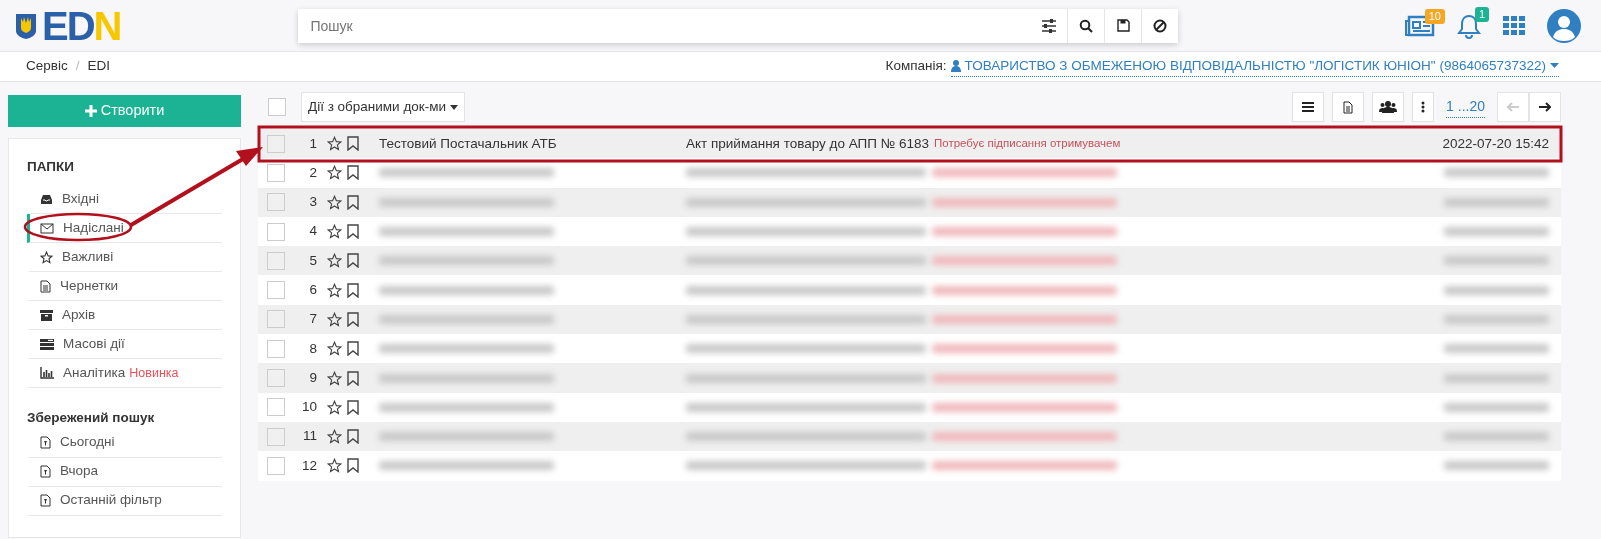 The width and height of the screenshot is (1601, 539). I want to click on search-button, so click(1086, 25).